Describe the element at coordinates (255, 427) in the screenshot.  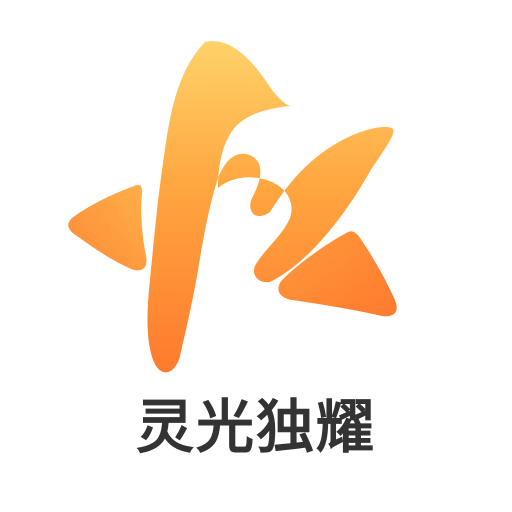
I see `brand-name: 灵光独耀` at that location.